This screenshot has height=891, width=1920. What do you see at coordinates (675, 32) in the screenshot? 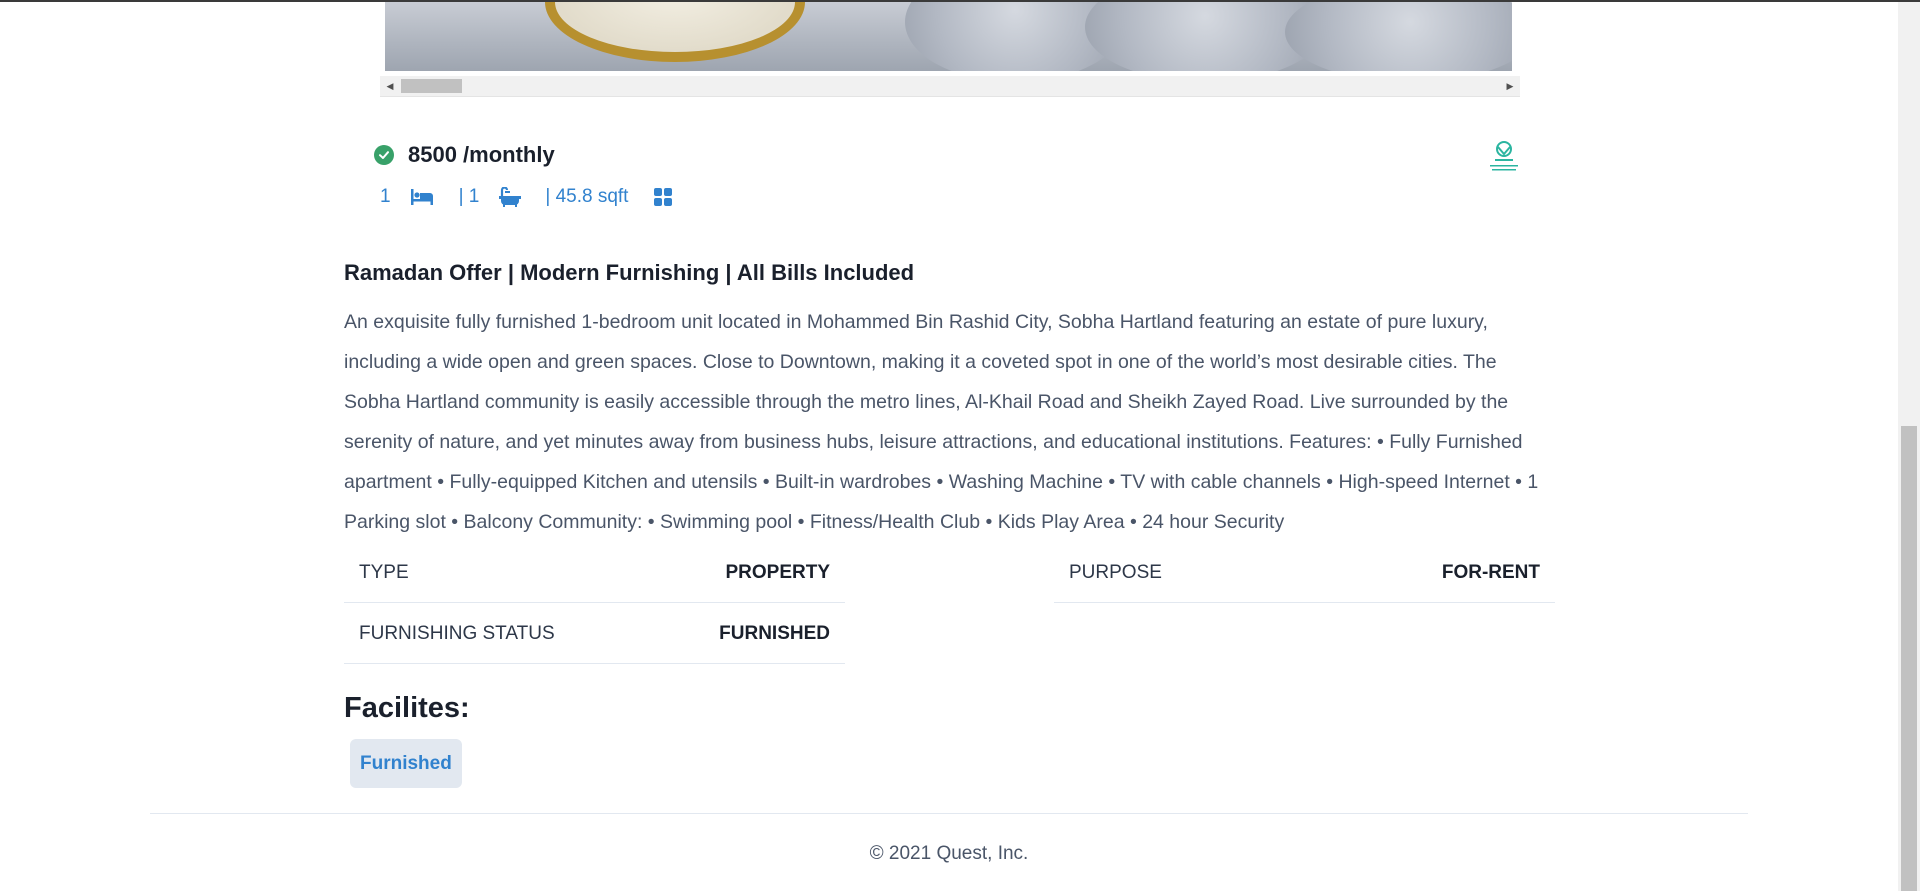
I see `photo-tray-detail` at bounding box center [675, 32].